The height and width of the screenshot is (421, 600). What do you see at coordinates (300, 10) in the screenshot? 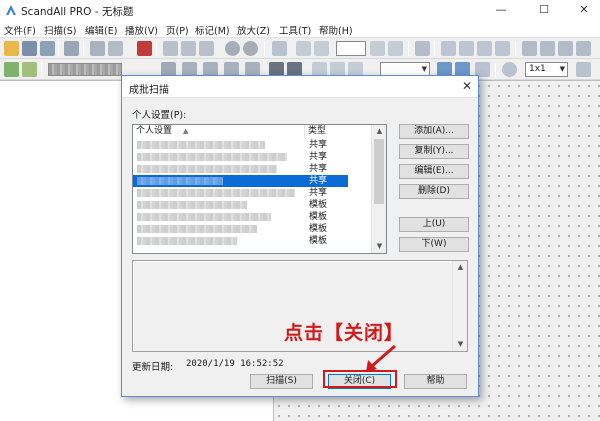
I see `app-title-bar: ScandAll PRO - 无标题 — ☐ ✕` at bounding box center [300, 10].